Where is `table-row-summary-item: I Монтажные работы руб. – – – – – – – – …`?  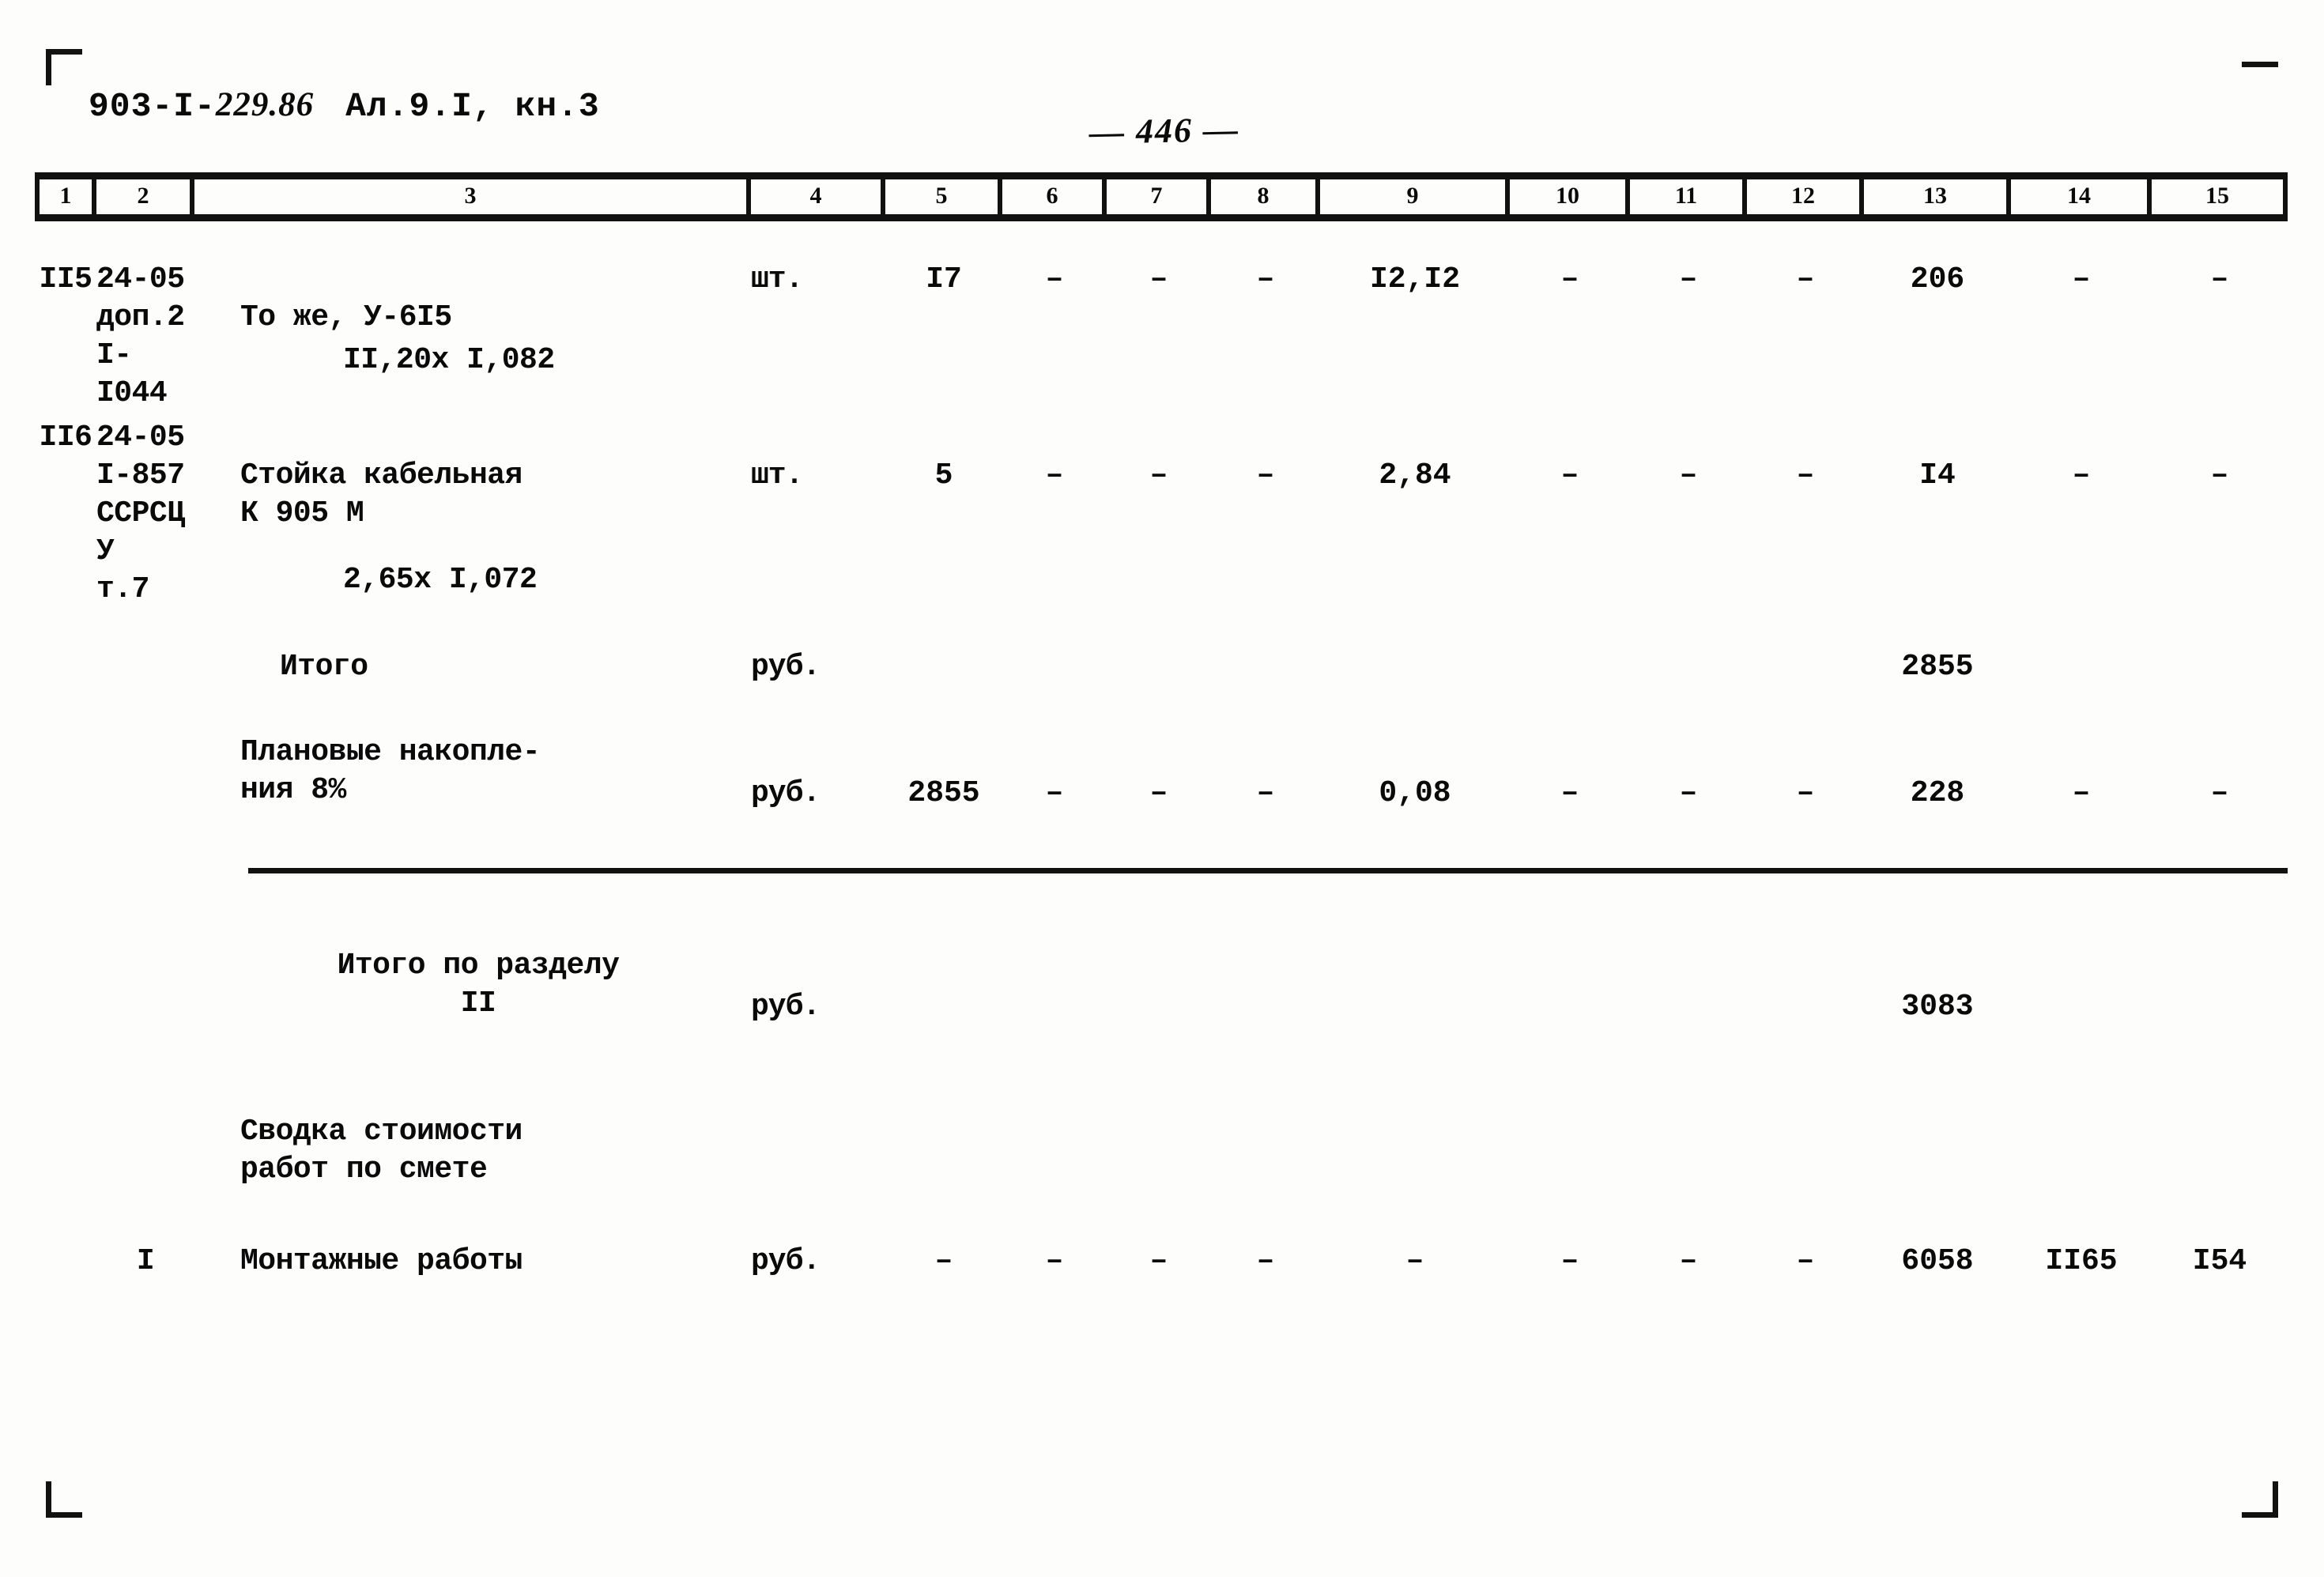
table-row-summary-item: I Монтажные работы руб. – – – – – – – – … is located at coordinates (1161, 1262).